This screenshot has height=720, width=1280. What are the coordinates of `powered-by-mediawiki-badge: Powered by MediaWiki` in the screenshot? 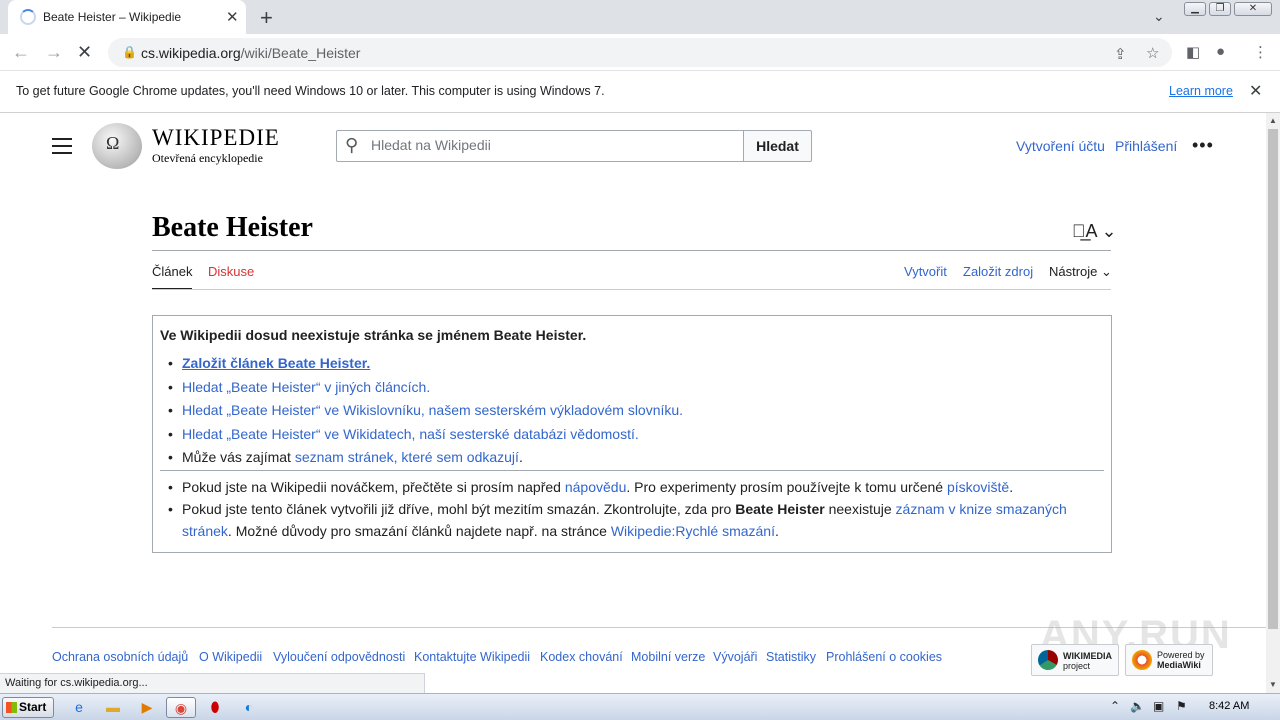 It's located at (1169, 660).